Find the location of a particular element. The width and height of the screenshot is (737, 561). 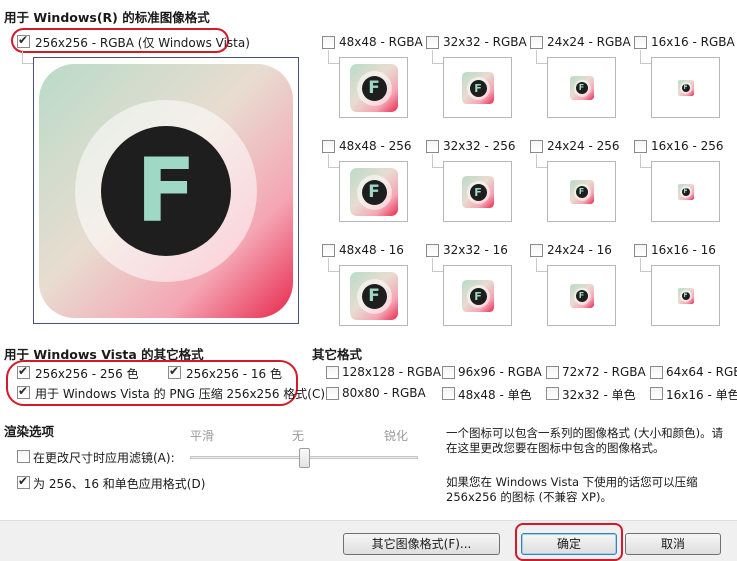

label-format: 16x16 - 16 is located at coordinates (683, 250).